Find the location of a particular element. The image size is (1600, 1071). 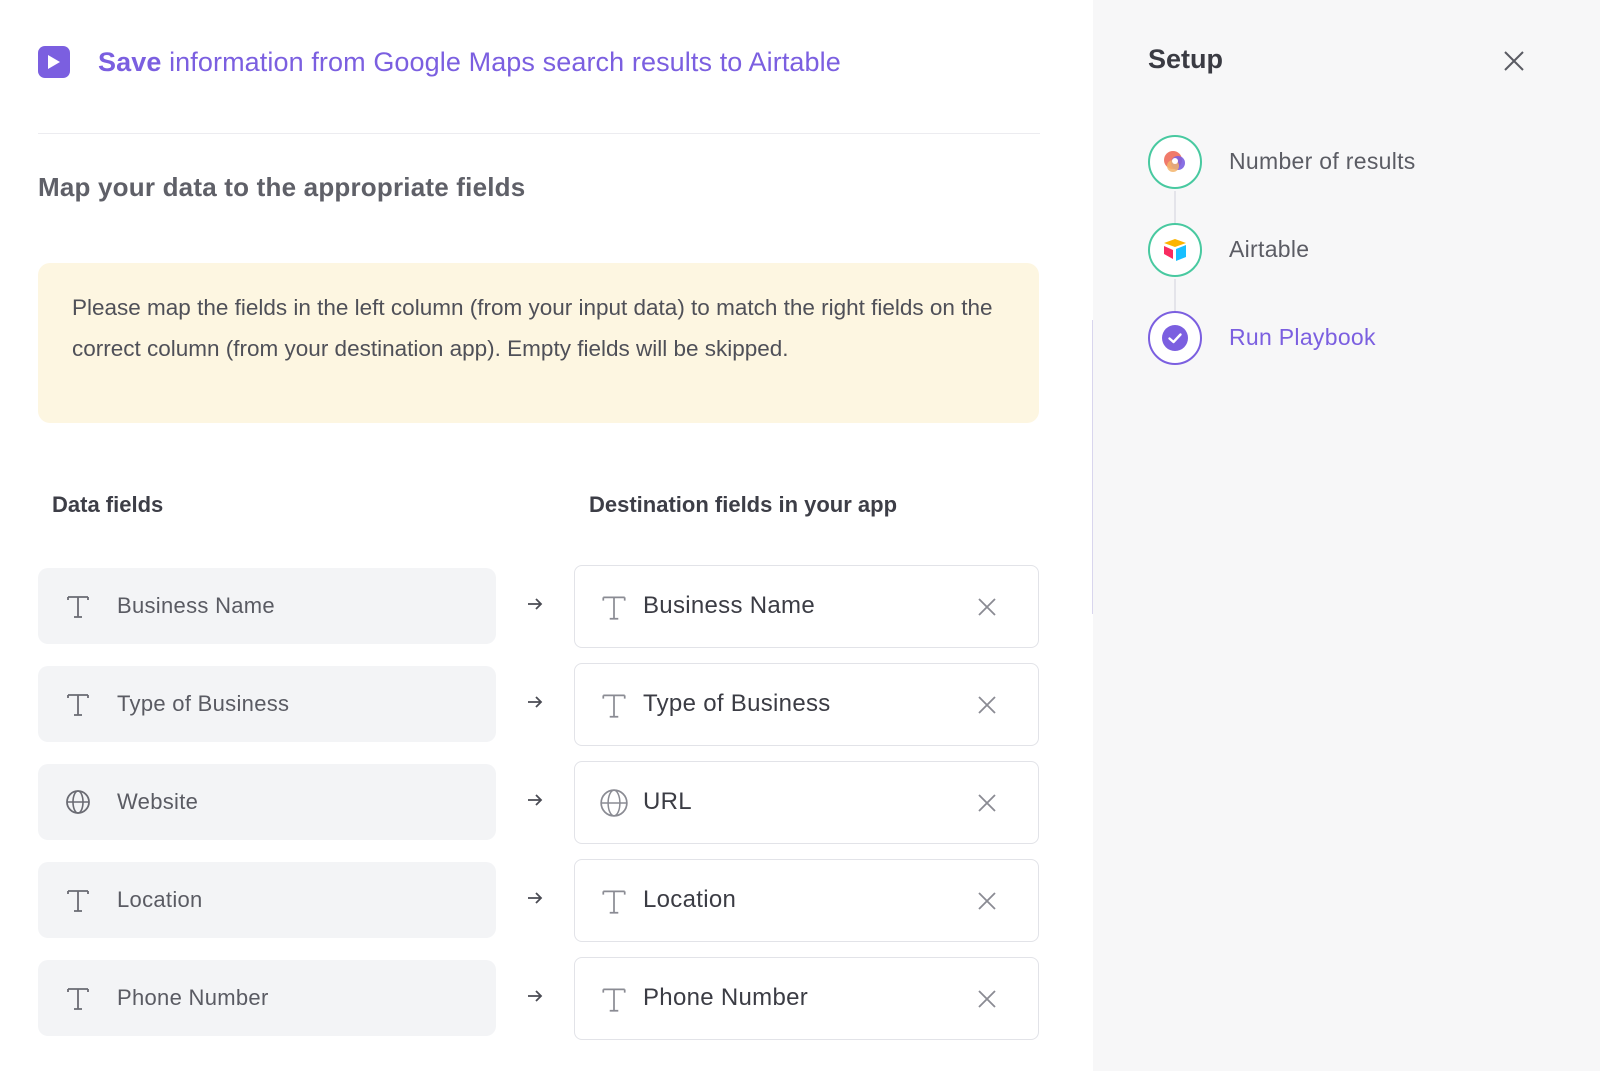

source-field: Business Name is located at coordinates (267, 606).